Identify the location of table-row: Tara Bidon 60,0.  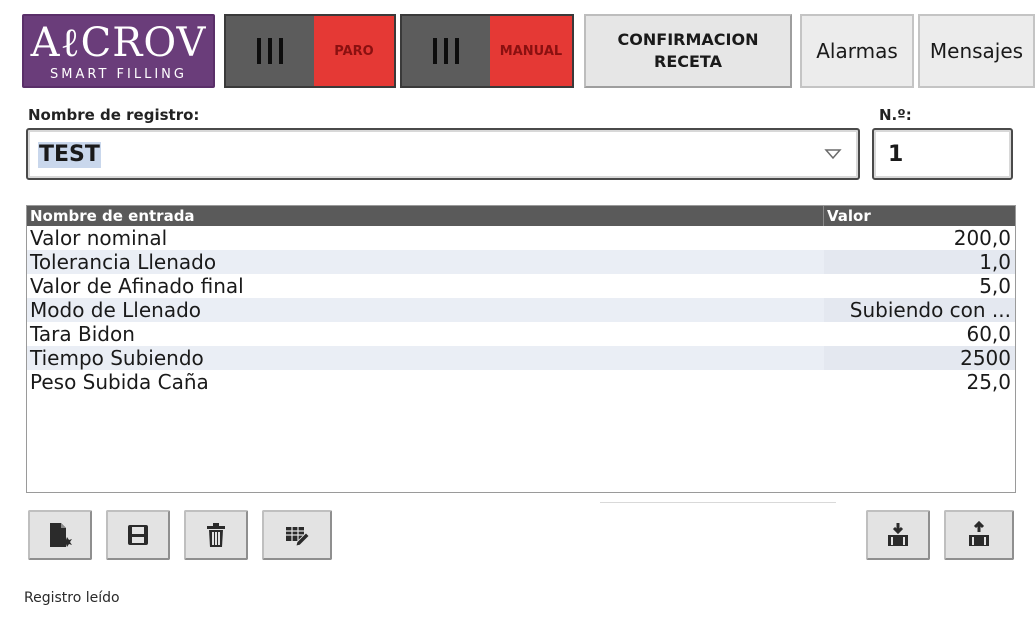
(521, 334).